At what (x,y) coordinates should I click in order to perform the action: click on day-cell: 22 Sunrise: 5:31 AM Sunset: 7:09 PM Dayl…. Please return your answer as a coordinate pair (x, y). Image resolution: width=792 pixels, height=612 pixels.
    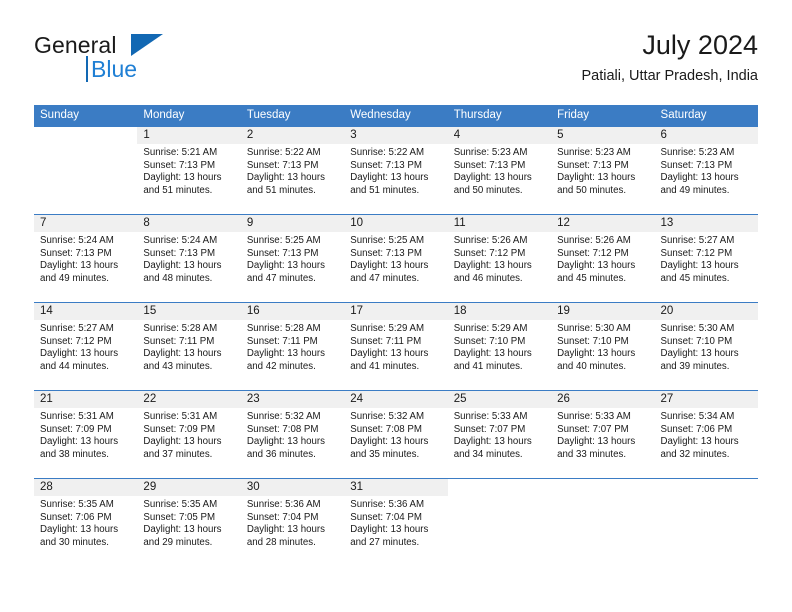
    Looking at the image, I should click on (189, 434).